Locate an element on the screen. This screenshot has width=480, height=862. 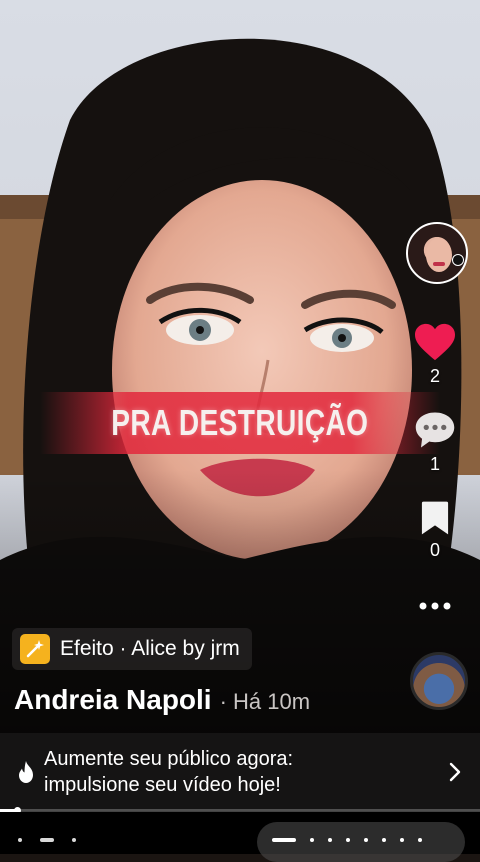
more-icon is located at coordinates (435, 606).